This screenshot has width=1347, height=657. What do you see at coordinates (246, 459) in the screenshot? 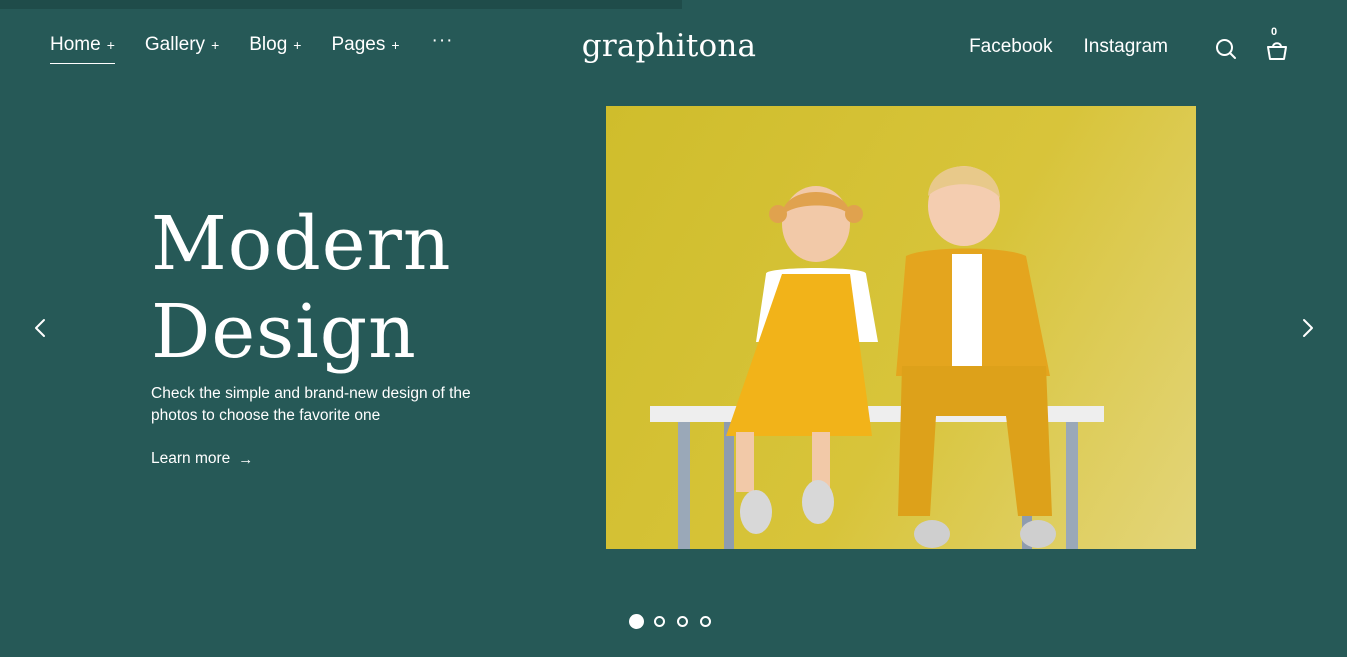
I see `arrow-right-icon: →` at bounding box center [246, 459].